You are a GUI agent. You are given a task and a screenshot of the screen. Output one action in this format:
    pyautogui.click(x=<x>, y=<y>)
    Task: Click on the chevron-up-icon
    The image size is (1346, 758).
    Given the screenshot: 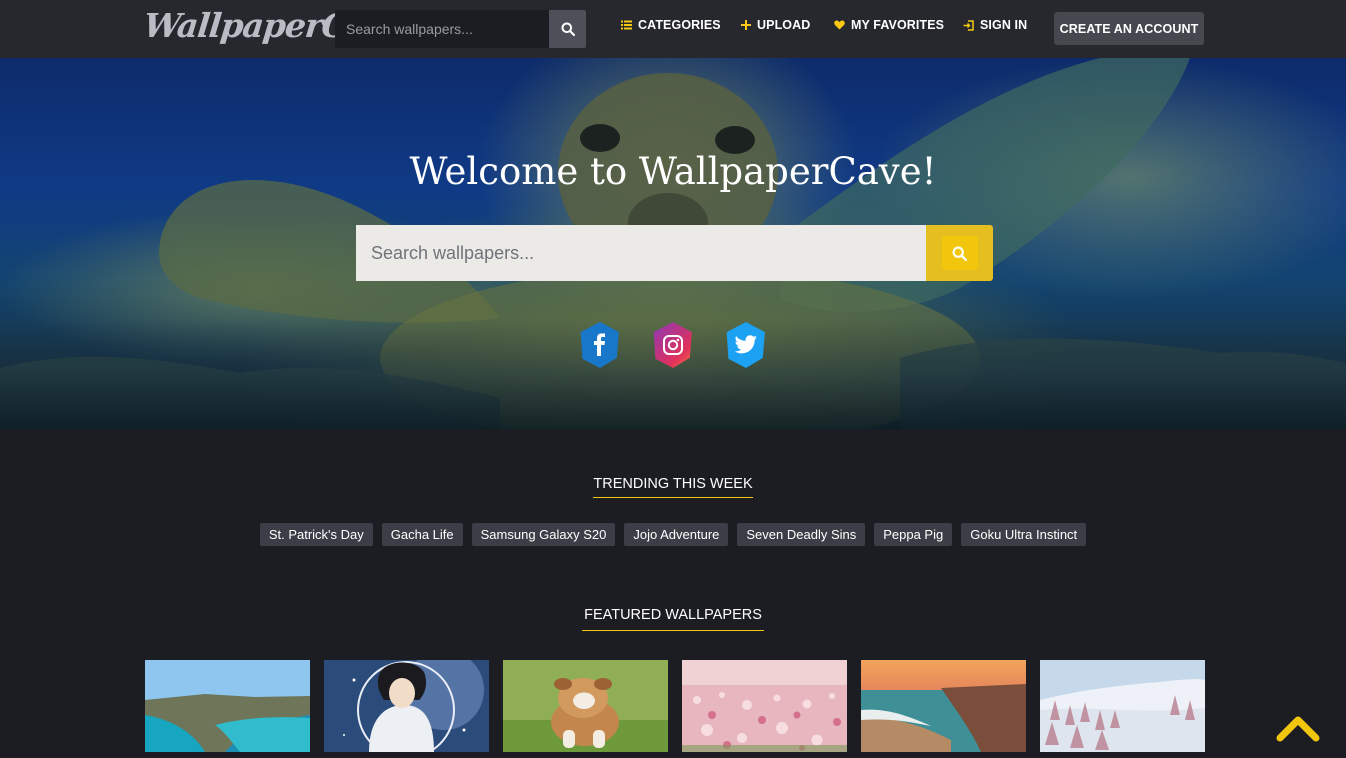 What is the action you would take?
    pyautogui.click(x=1298, y=729)
    